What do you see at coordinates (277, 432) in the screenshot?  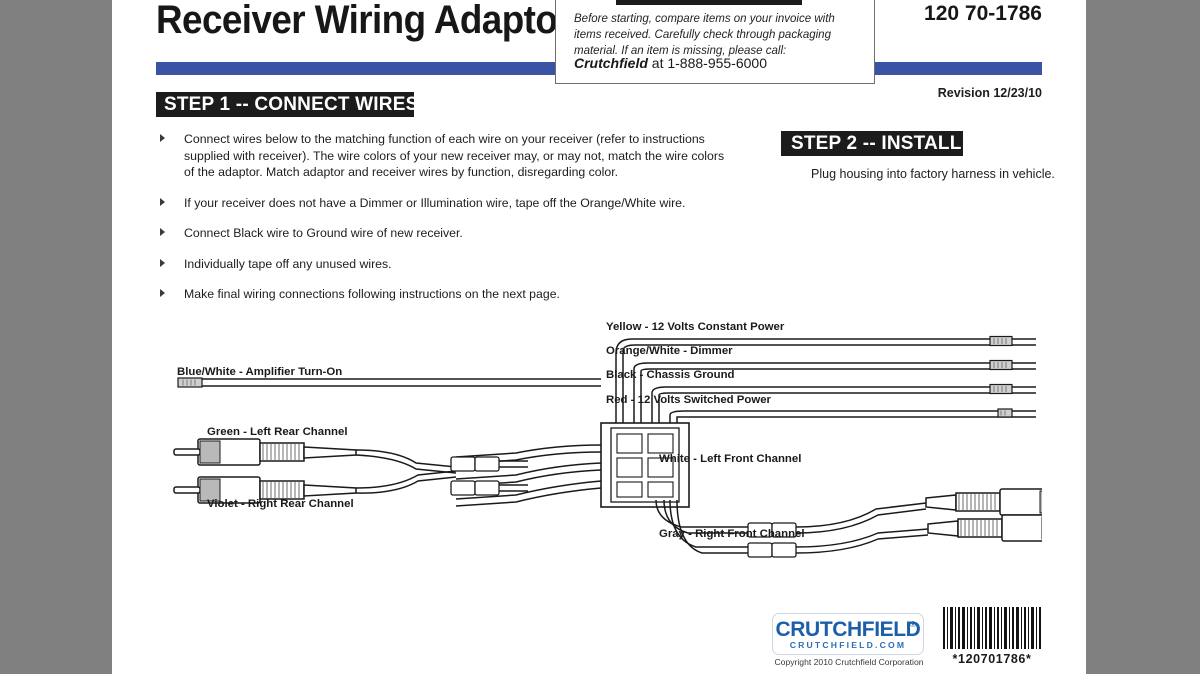 I see `wire-label-green: Green - Left Rear Channel` at bounding box center [277, 432].